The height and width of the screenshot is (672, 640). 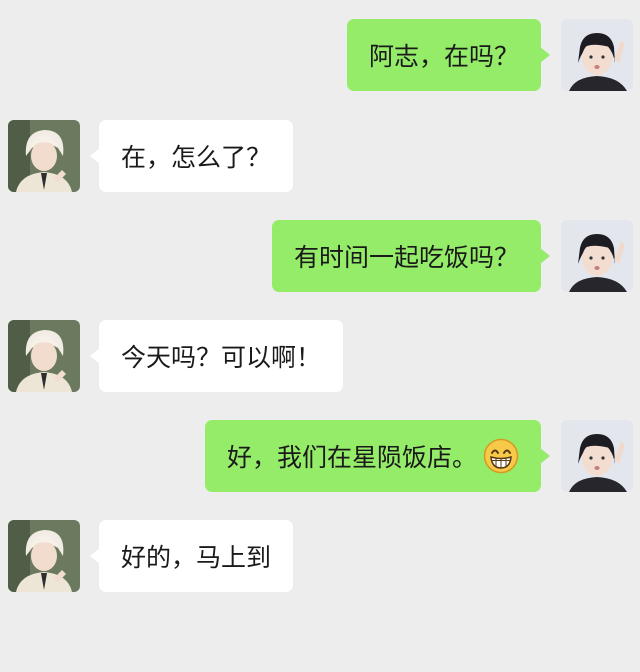 What do you see at coordinates (406, 257) in the screenshot?
I see `message-text: 有时间一起吃饭吗？` at bounding box center [406, 257].